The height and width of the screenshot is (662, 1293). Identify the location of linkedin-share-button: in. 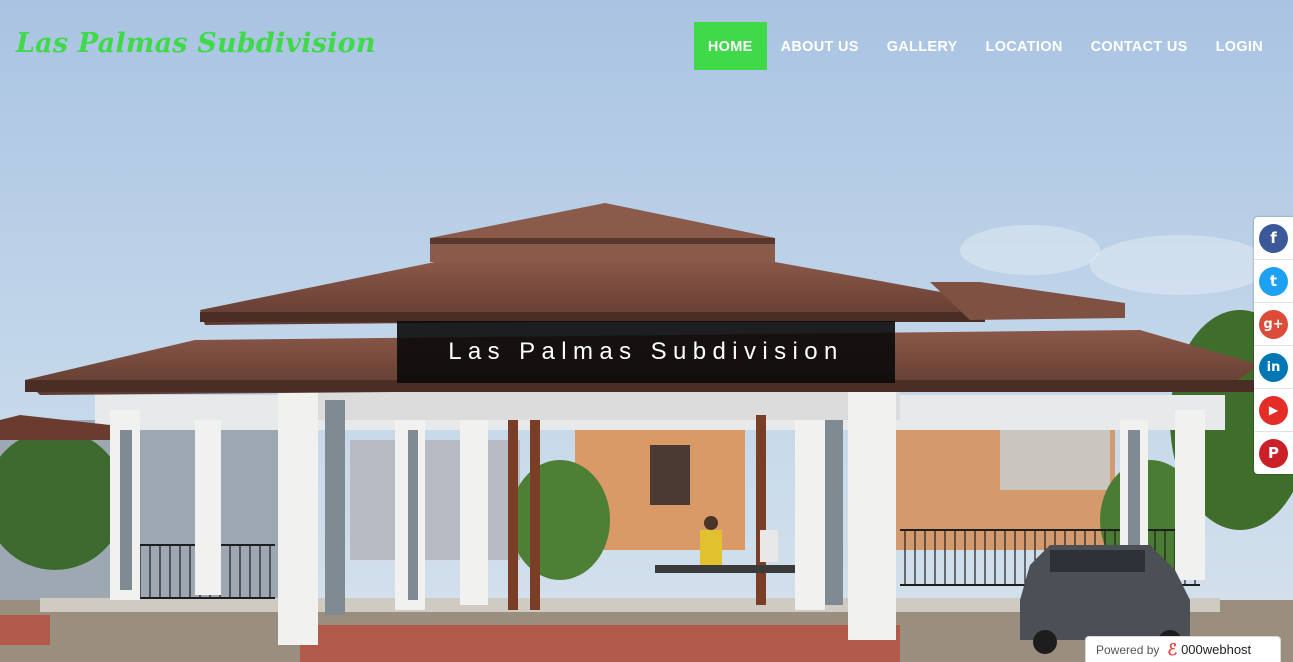
(1273, 367).